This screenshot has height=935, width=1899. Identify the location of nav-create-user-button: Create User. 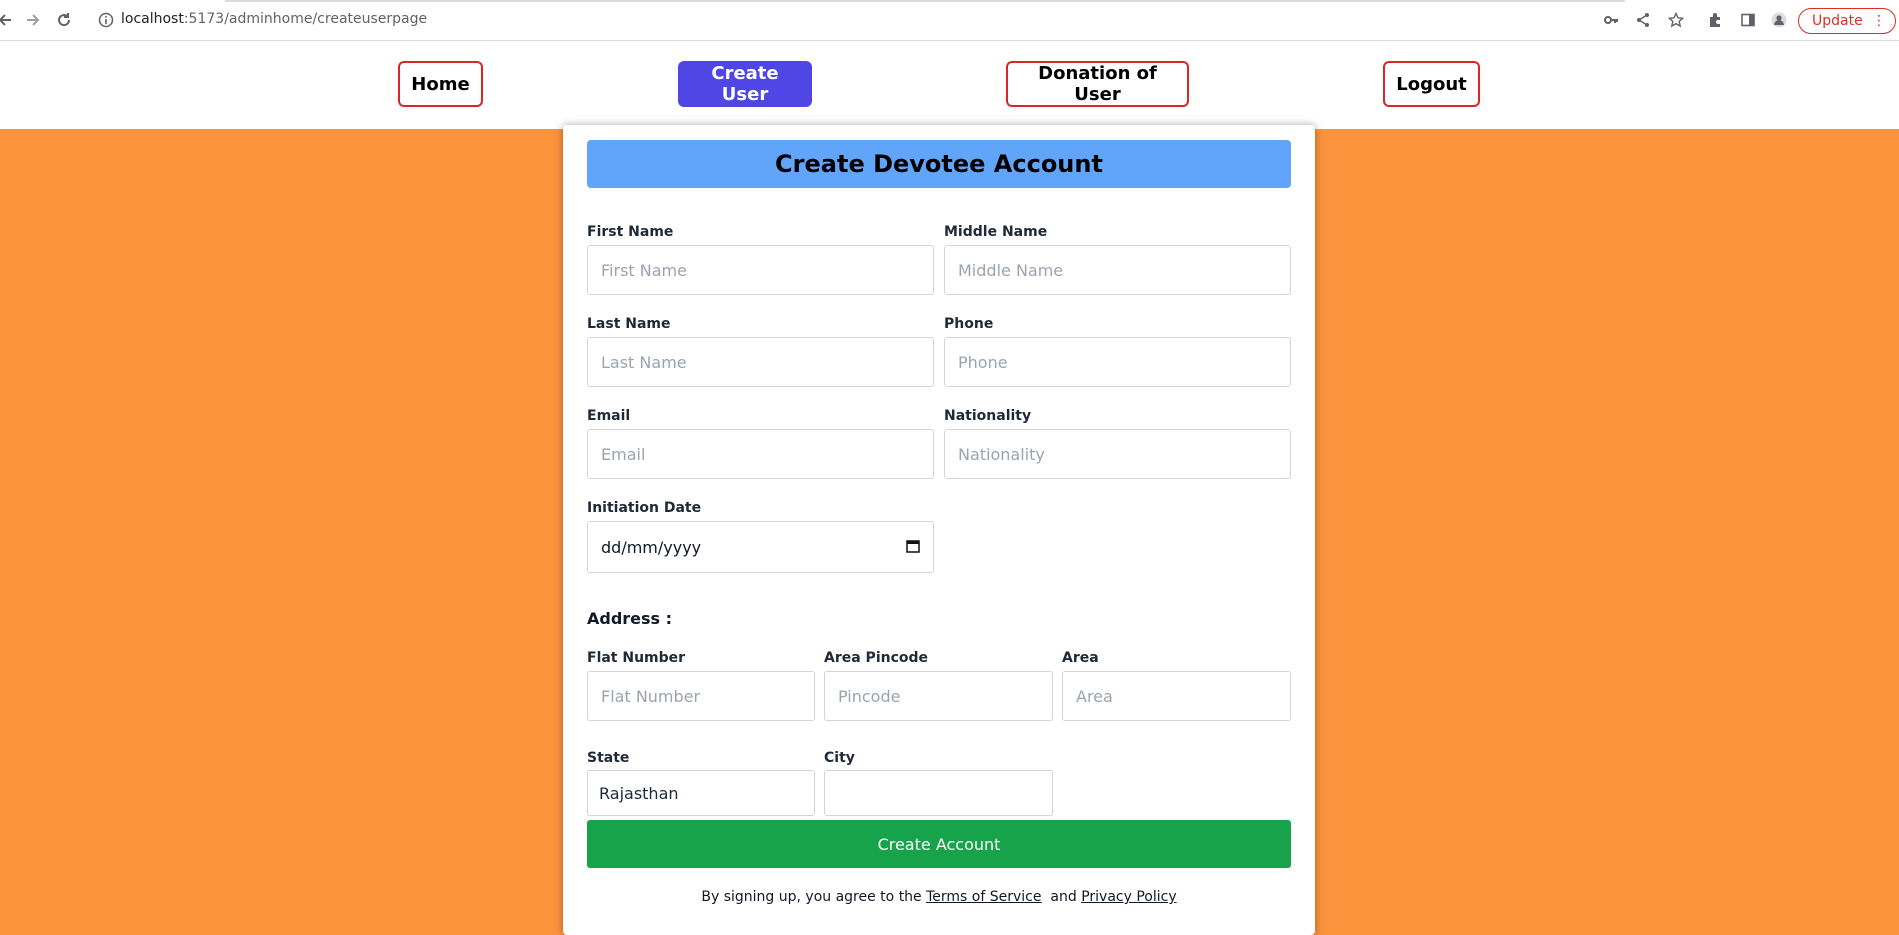
(745, 84).